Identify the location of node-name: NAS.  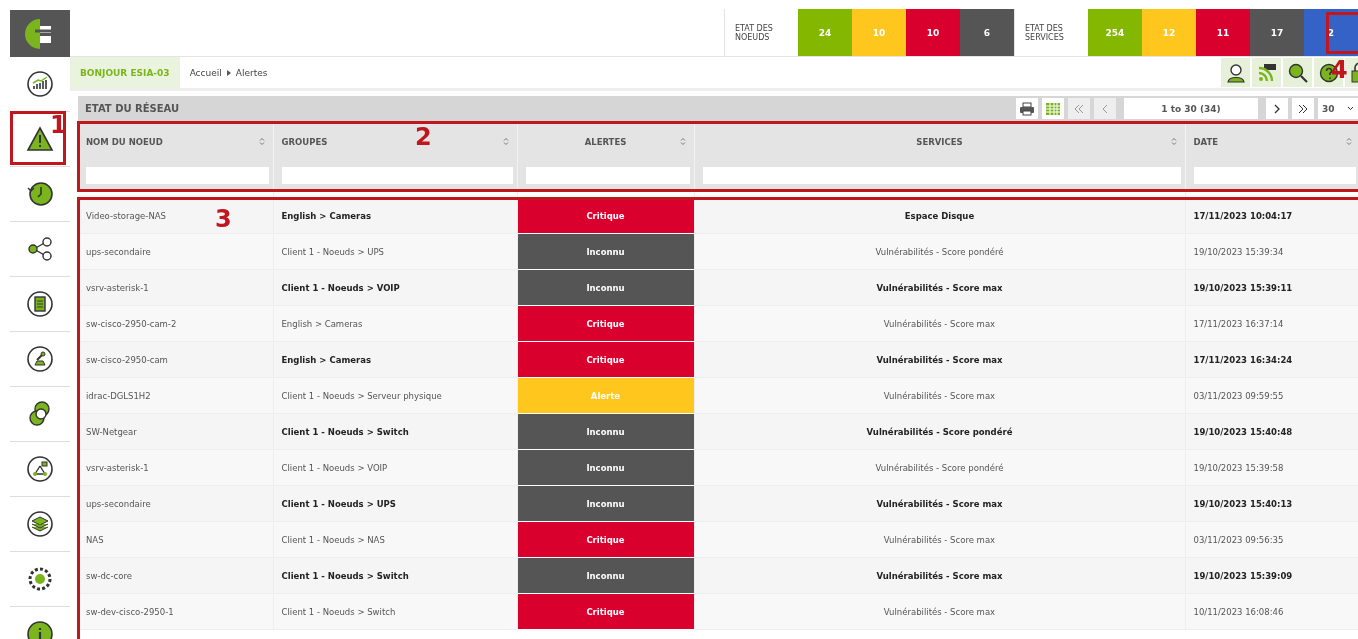
(95, 539).